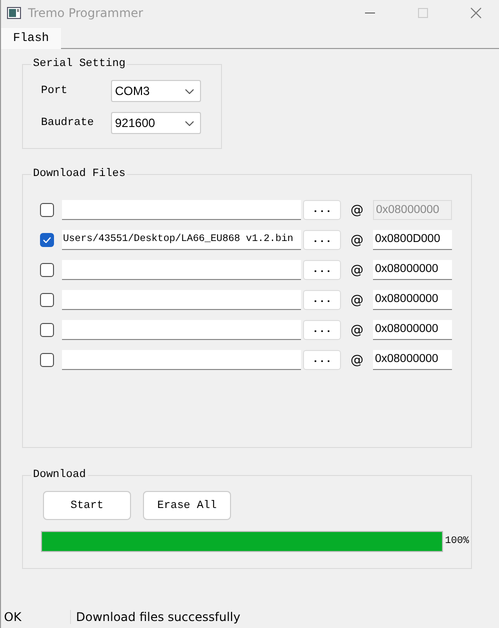  Describe the element at coordinates (412, 240) in the screenshot. I see `address-field: 0x0800D000` at that location.